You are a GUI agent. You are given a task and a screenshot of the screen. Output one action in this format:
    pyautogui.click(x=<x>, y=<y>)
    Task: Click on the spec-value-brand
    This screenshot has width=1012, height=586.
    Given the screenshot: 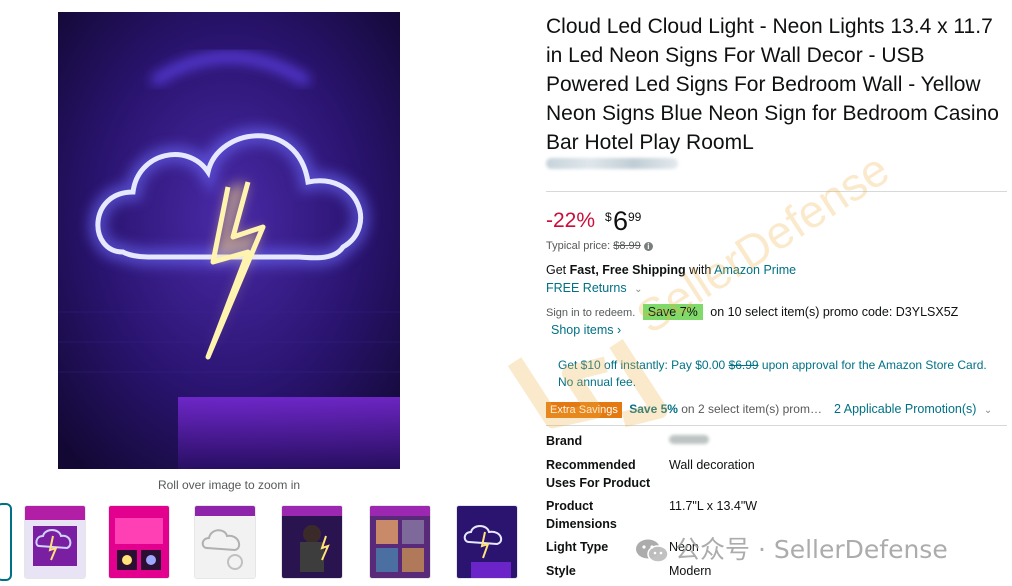 What is the action you would take?
    pyautogui.click(x=689, y=439)
    